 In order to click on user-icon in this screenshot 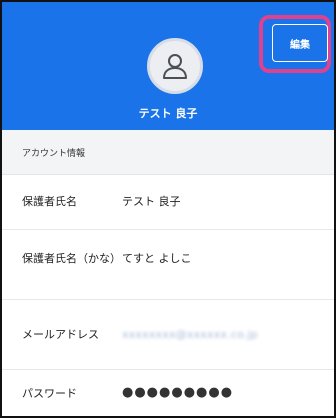, I will do `click(175, 66)`.